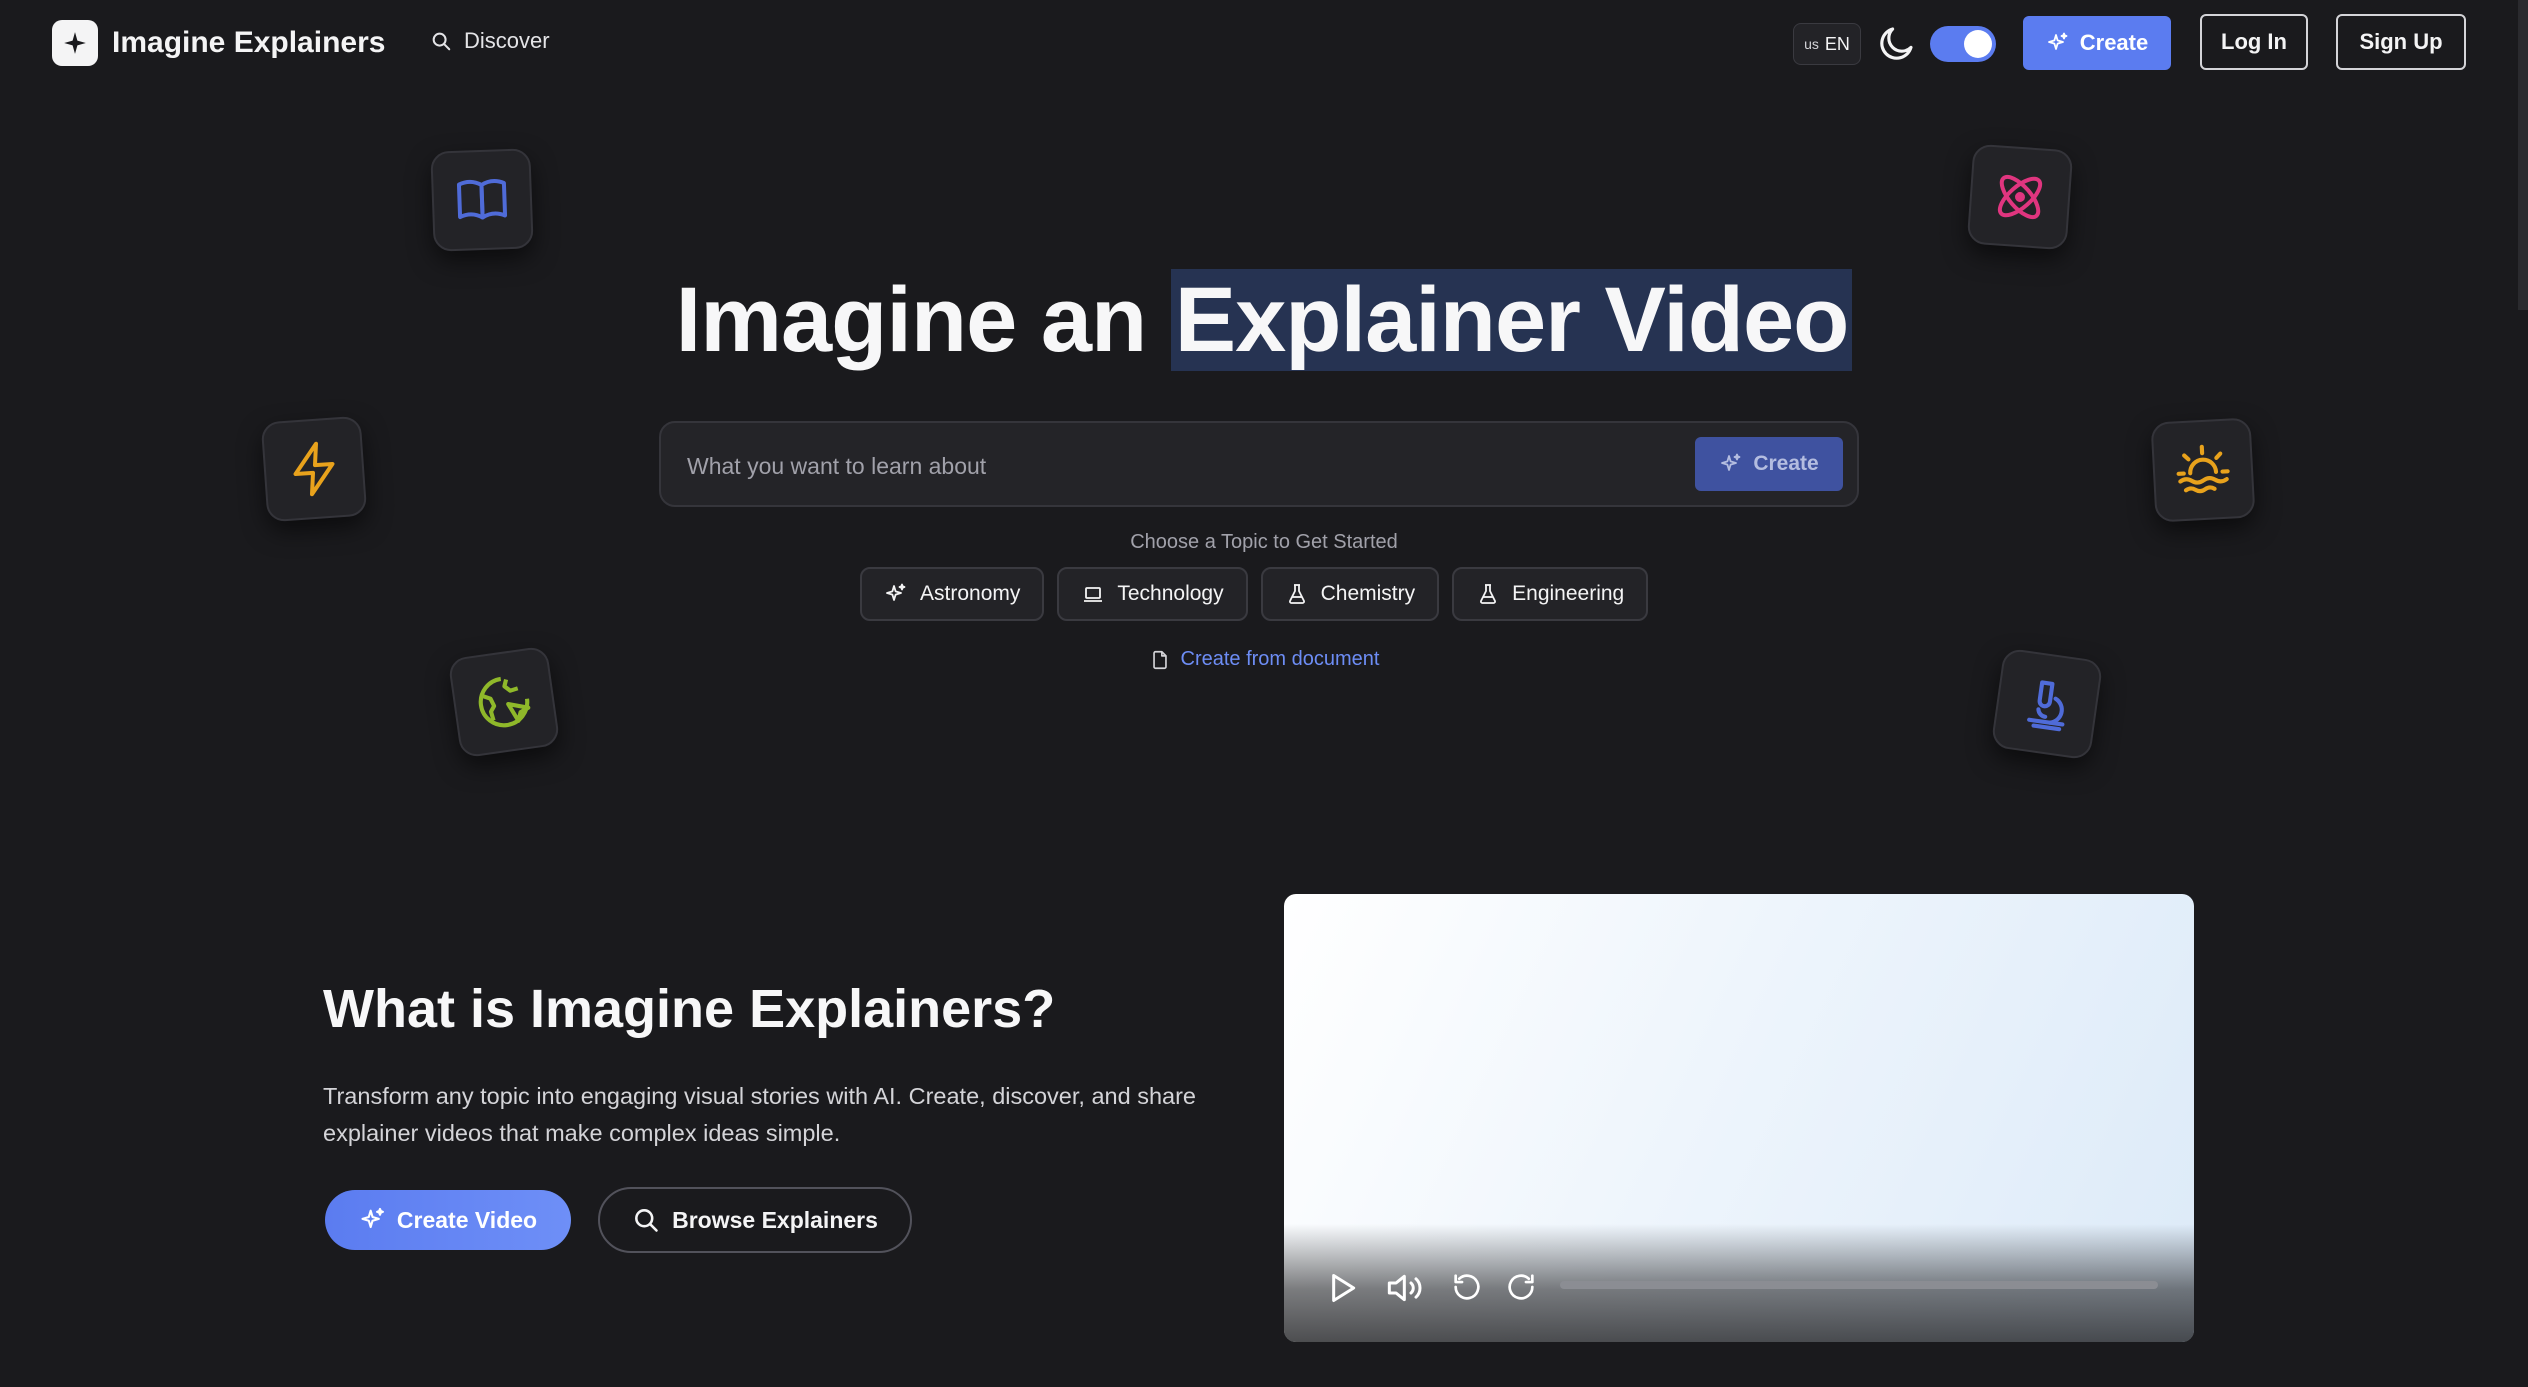  I want to click on search-create-button: Create, so click(1769, 464).